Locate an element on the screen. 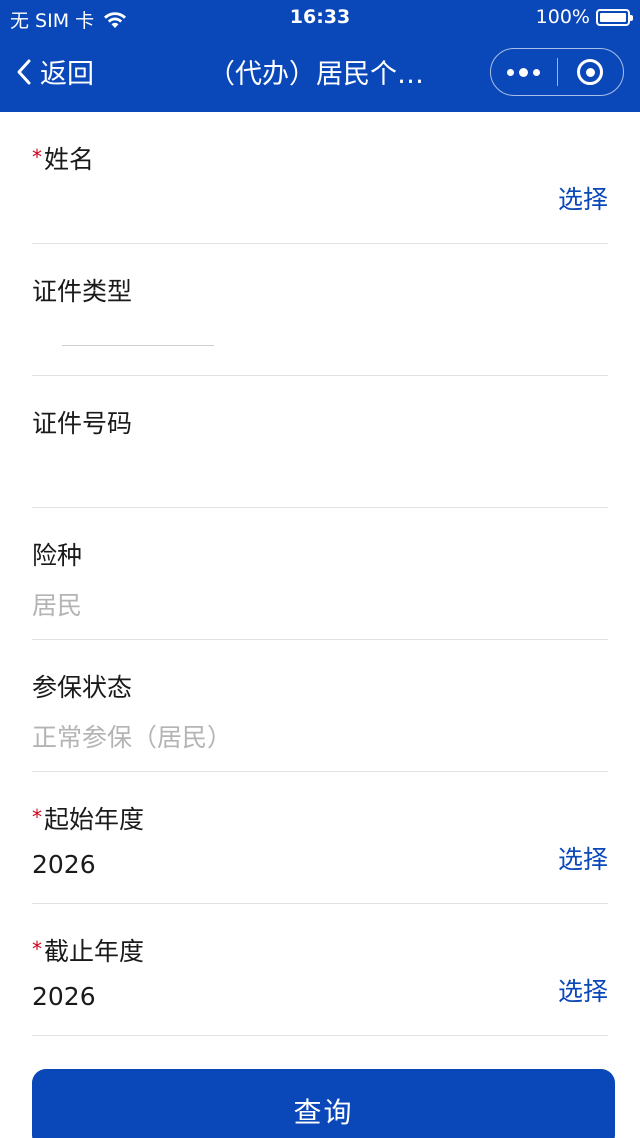 The width and height of the screenshot is (640, 1138). field-end-year: *截止年度 2026 选择 is located at coordinates (320, 970).